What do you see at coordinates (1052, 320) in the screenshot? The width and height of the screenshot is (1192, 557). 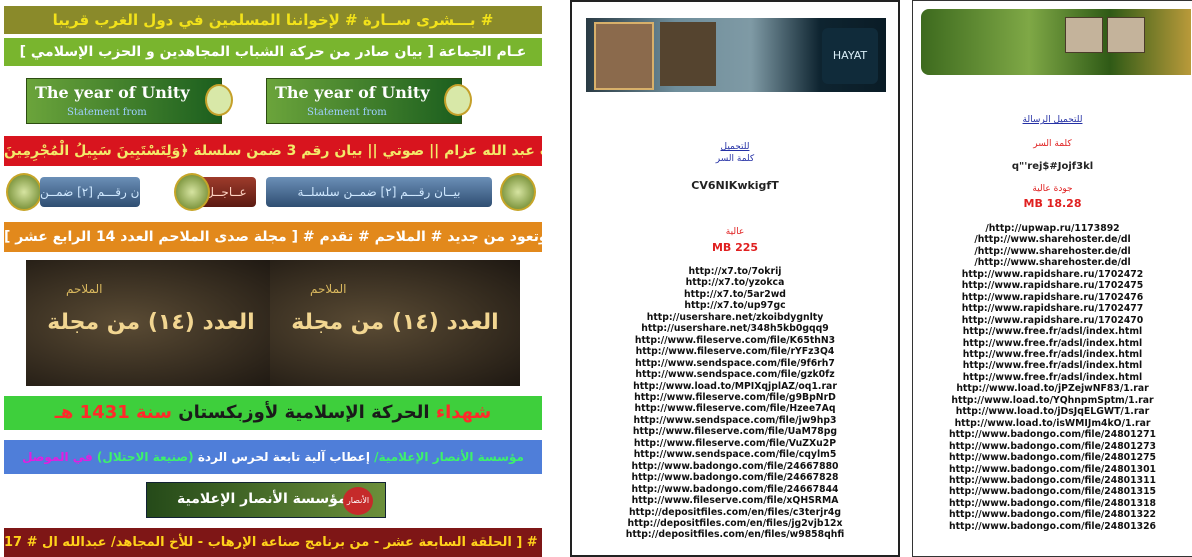 I see `mirror-link: http://www.rapidshare.ru/1702470` at bounding box center [1052, 320].